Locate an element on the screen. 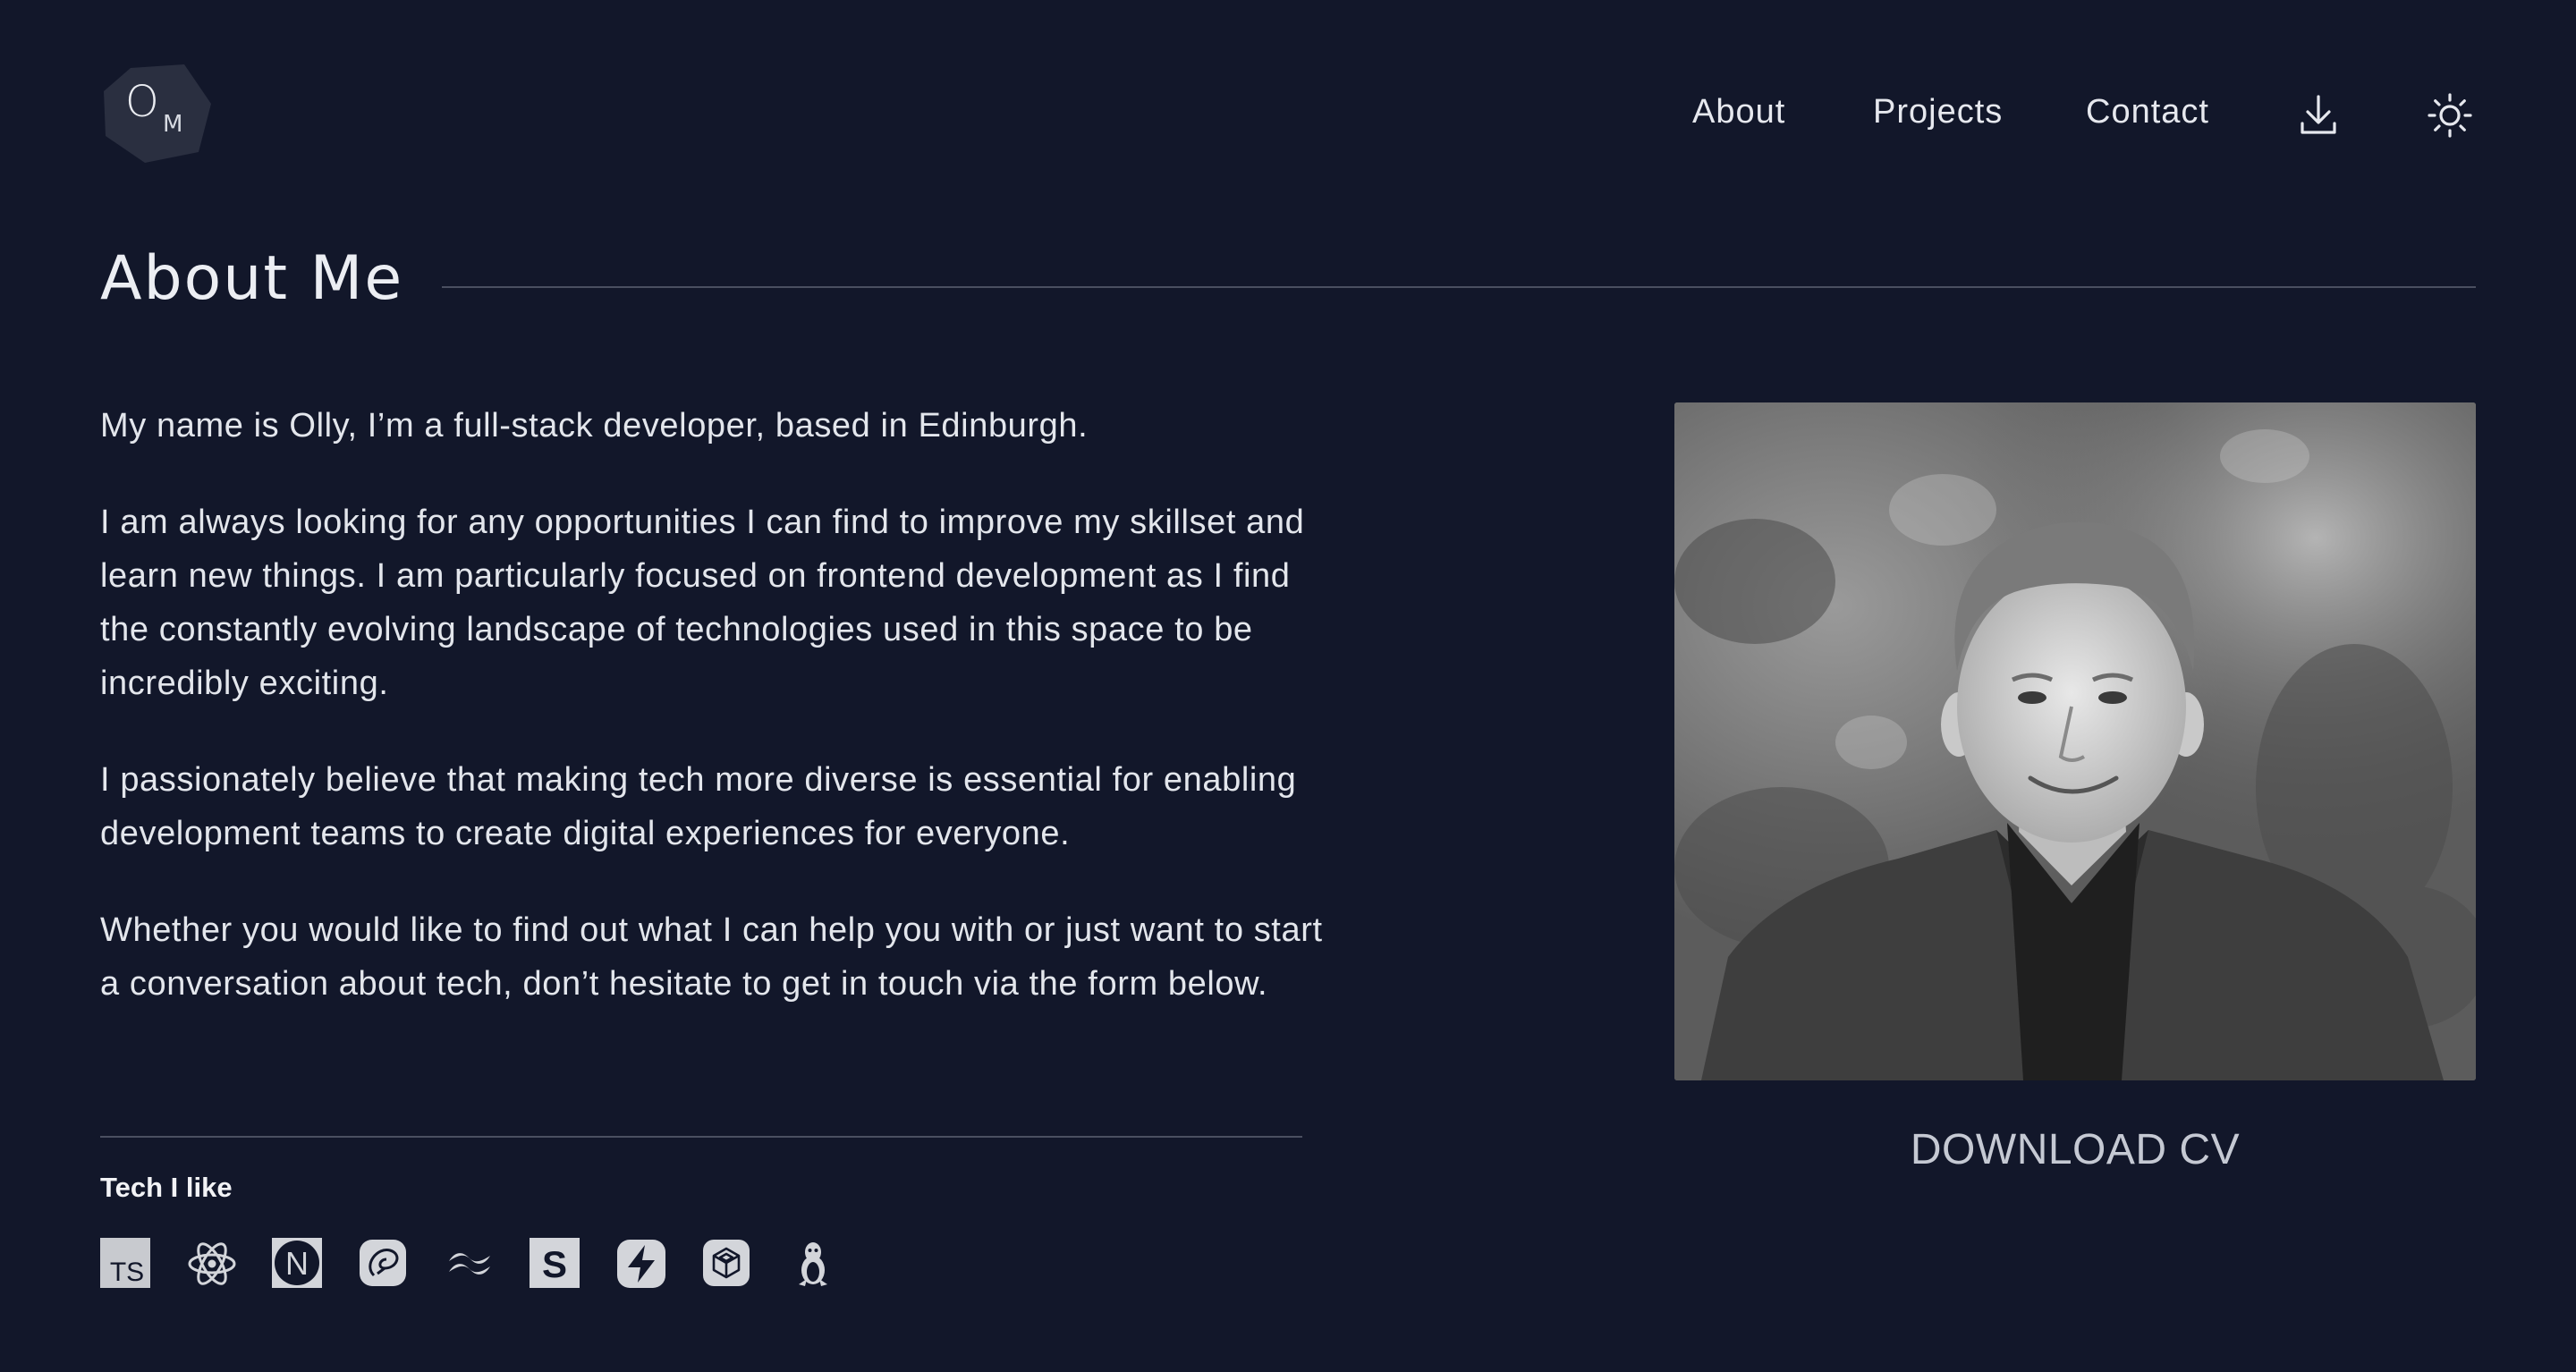  storybook-icon: S is located at coordinates (555, 1264).